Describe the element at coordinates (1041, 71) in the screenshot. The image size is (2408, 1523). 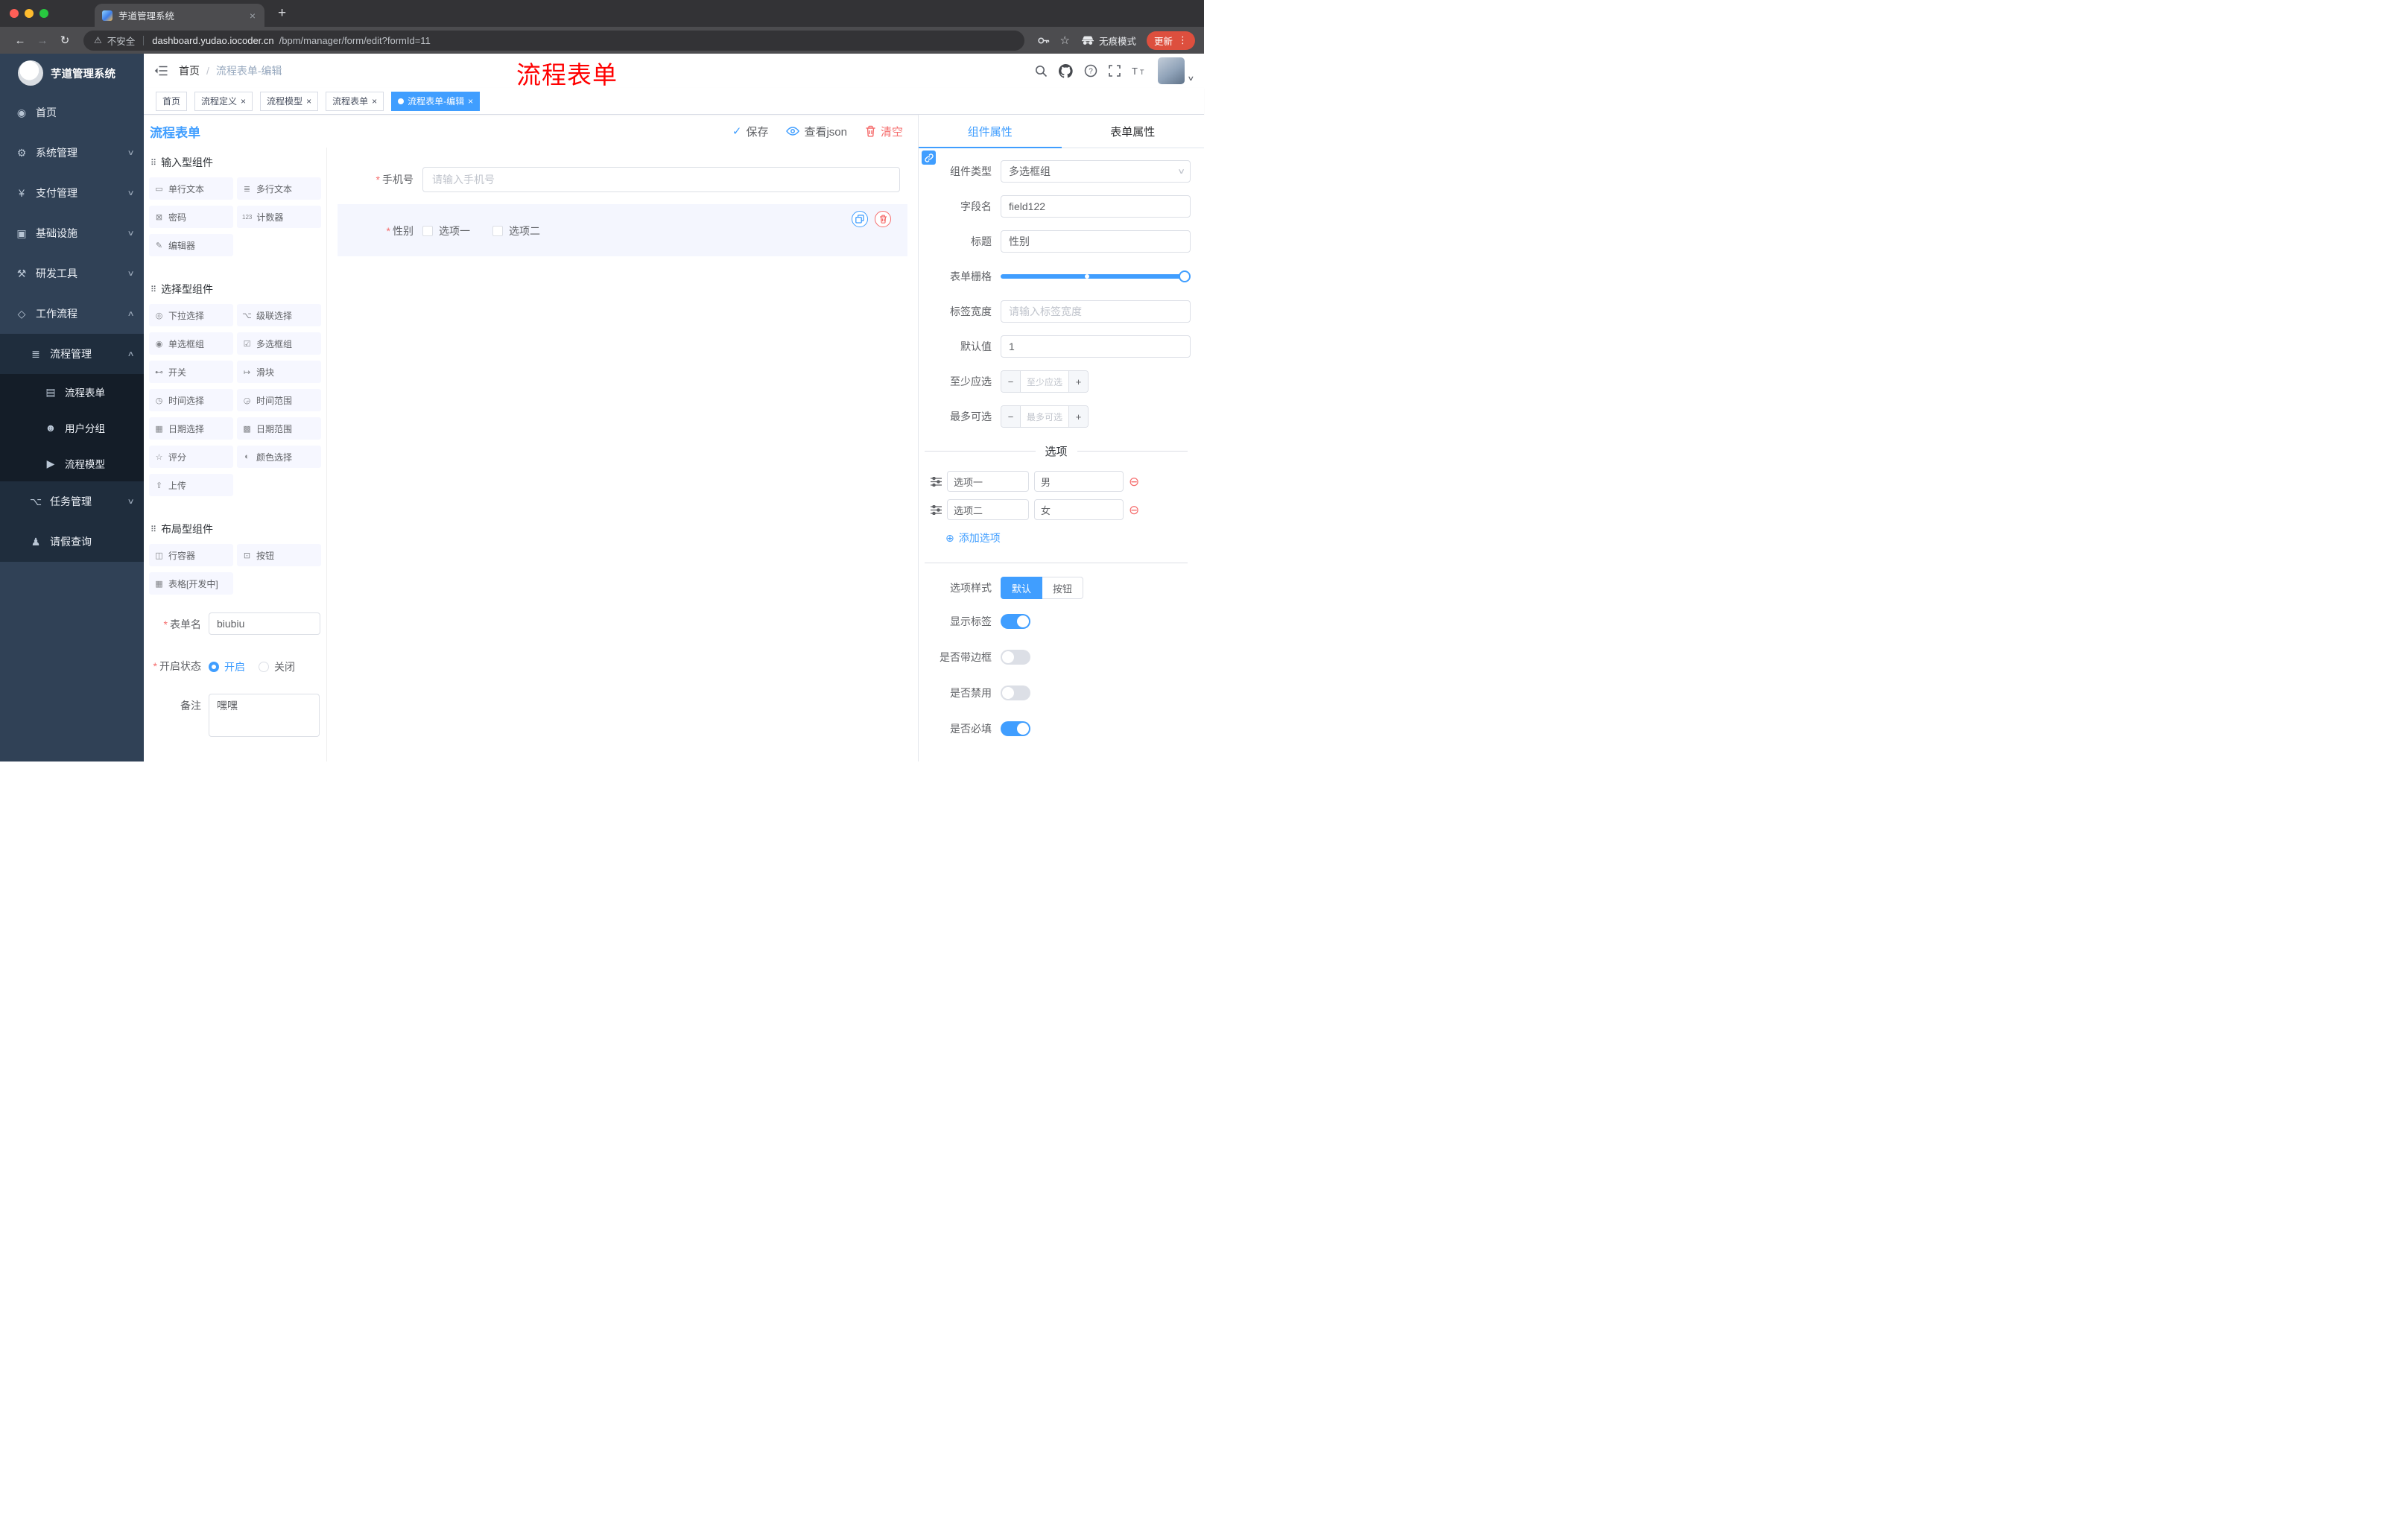
I see `search-icon` at that location.